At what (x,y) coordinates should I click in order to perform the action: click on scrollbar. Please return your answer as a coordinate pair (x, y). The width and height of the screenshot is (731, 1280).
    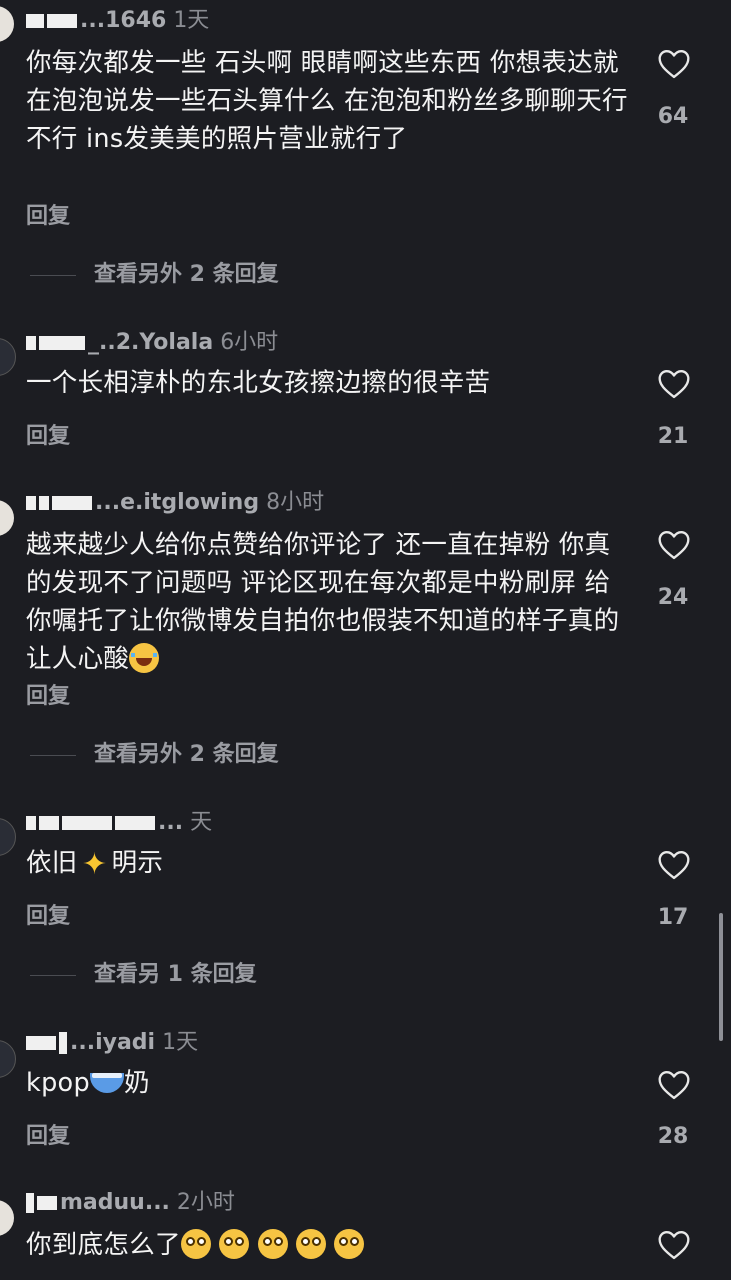
    Looking at the image, I should click on (721, 977).